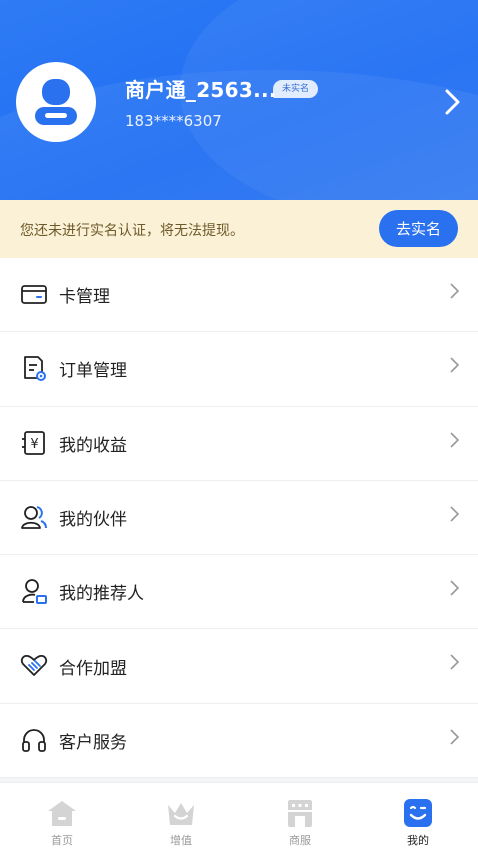  I want to click on store-icon, so click(300, 813).